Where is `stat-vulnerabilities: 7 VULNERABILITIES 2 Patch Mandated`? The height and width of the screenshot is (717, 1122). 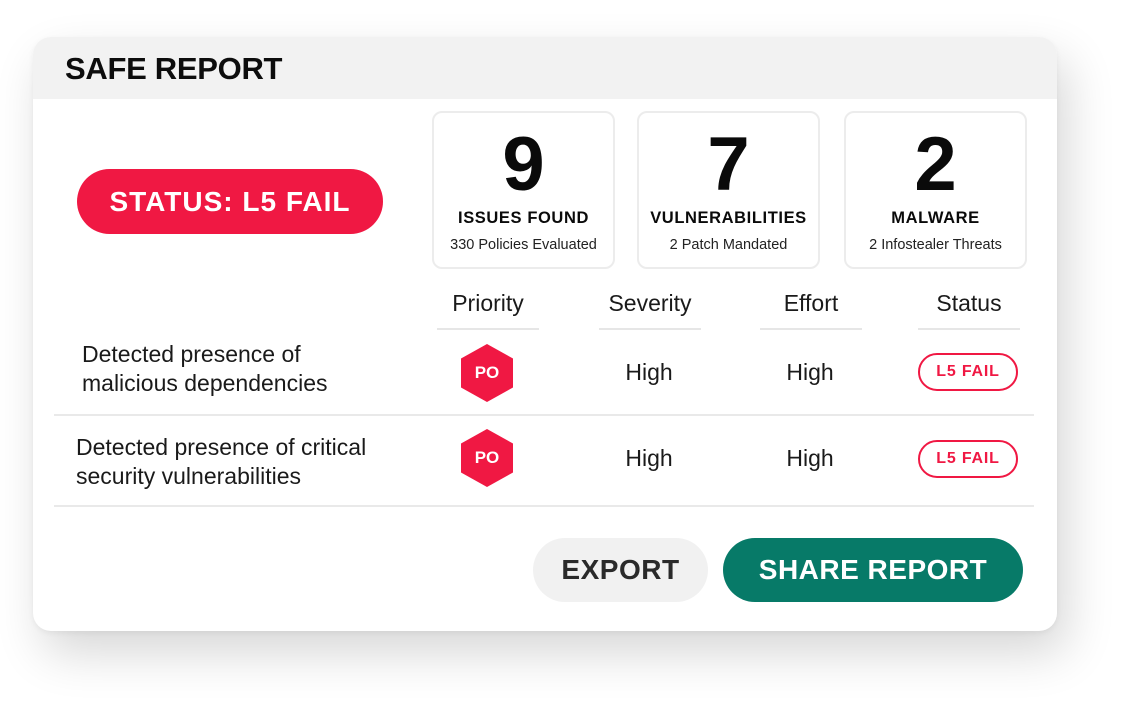 stat-vulnerabilities: 7 VULNERABILITIES 2 Patch Mandated is located at coordinates (728, 190).